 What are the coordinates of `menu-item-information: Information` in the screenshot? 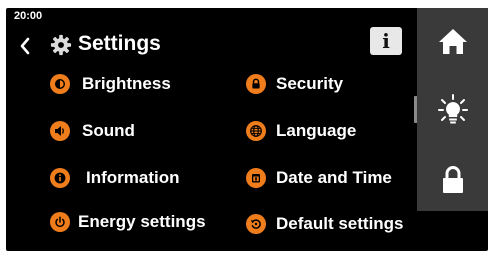 It's located at (115, 178).